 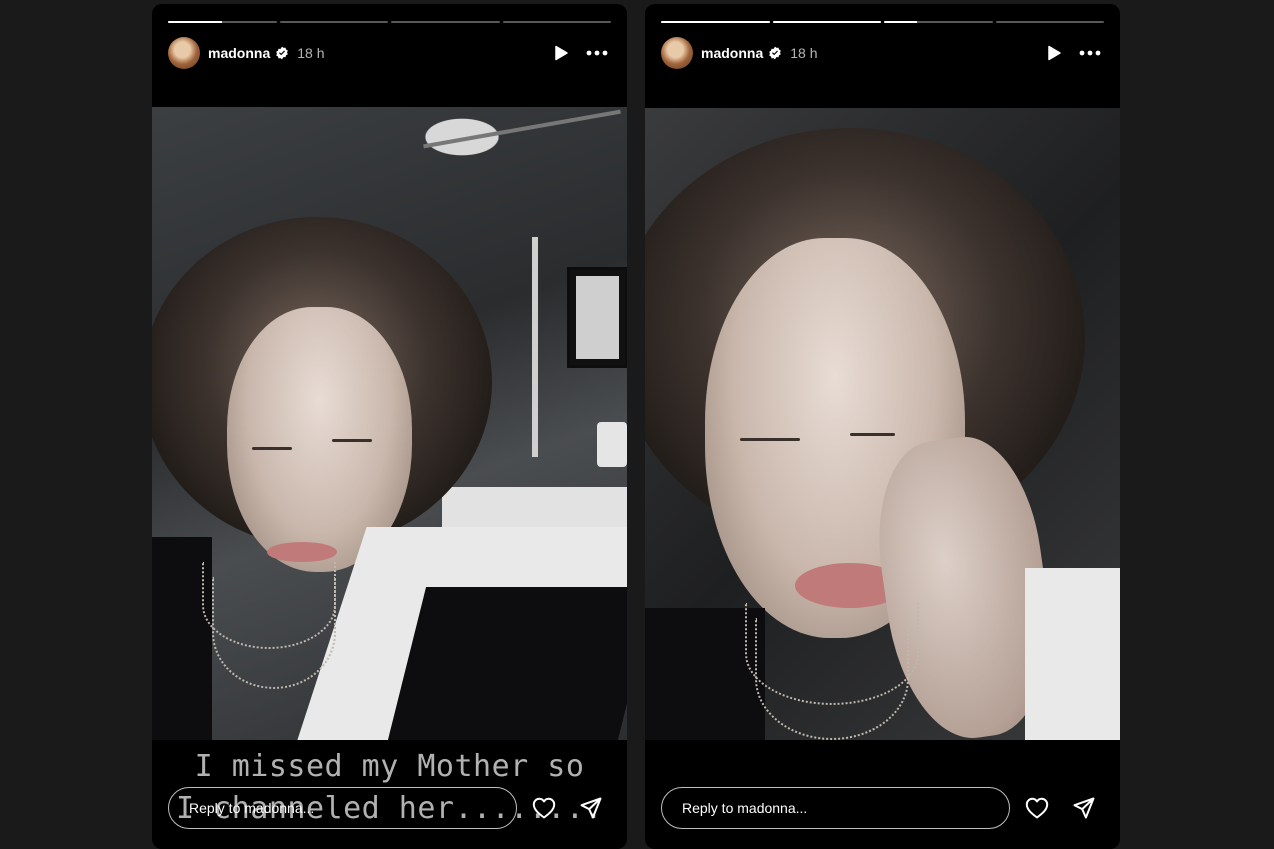 I want to click on caption-line: I missed my Mother so, so click(x=389, y=766).